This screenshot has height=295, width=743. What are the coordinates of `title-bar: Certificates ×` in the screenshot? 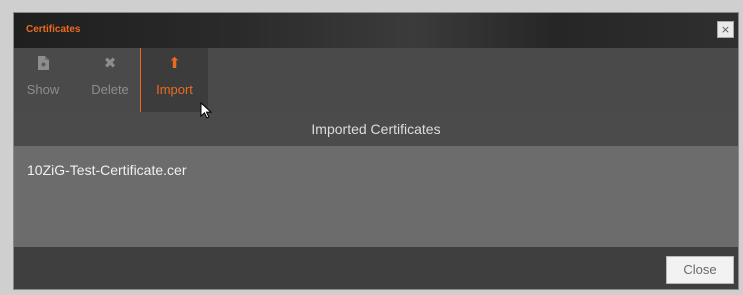 It's located at (376, 30).